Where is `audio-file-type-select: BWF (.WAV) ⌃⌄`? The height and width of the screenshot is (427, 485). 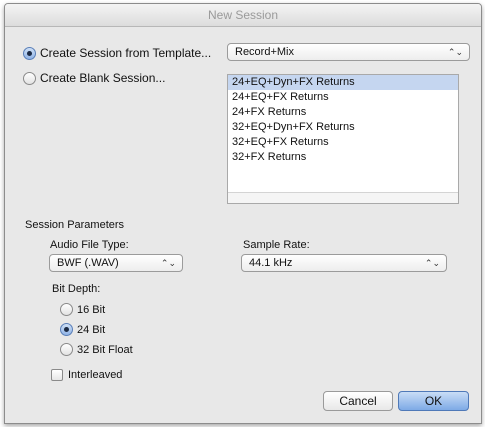 audio-file-type-select: BWF (.WAV) ⌃⌄ is located at coordinates (116, 263).